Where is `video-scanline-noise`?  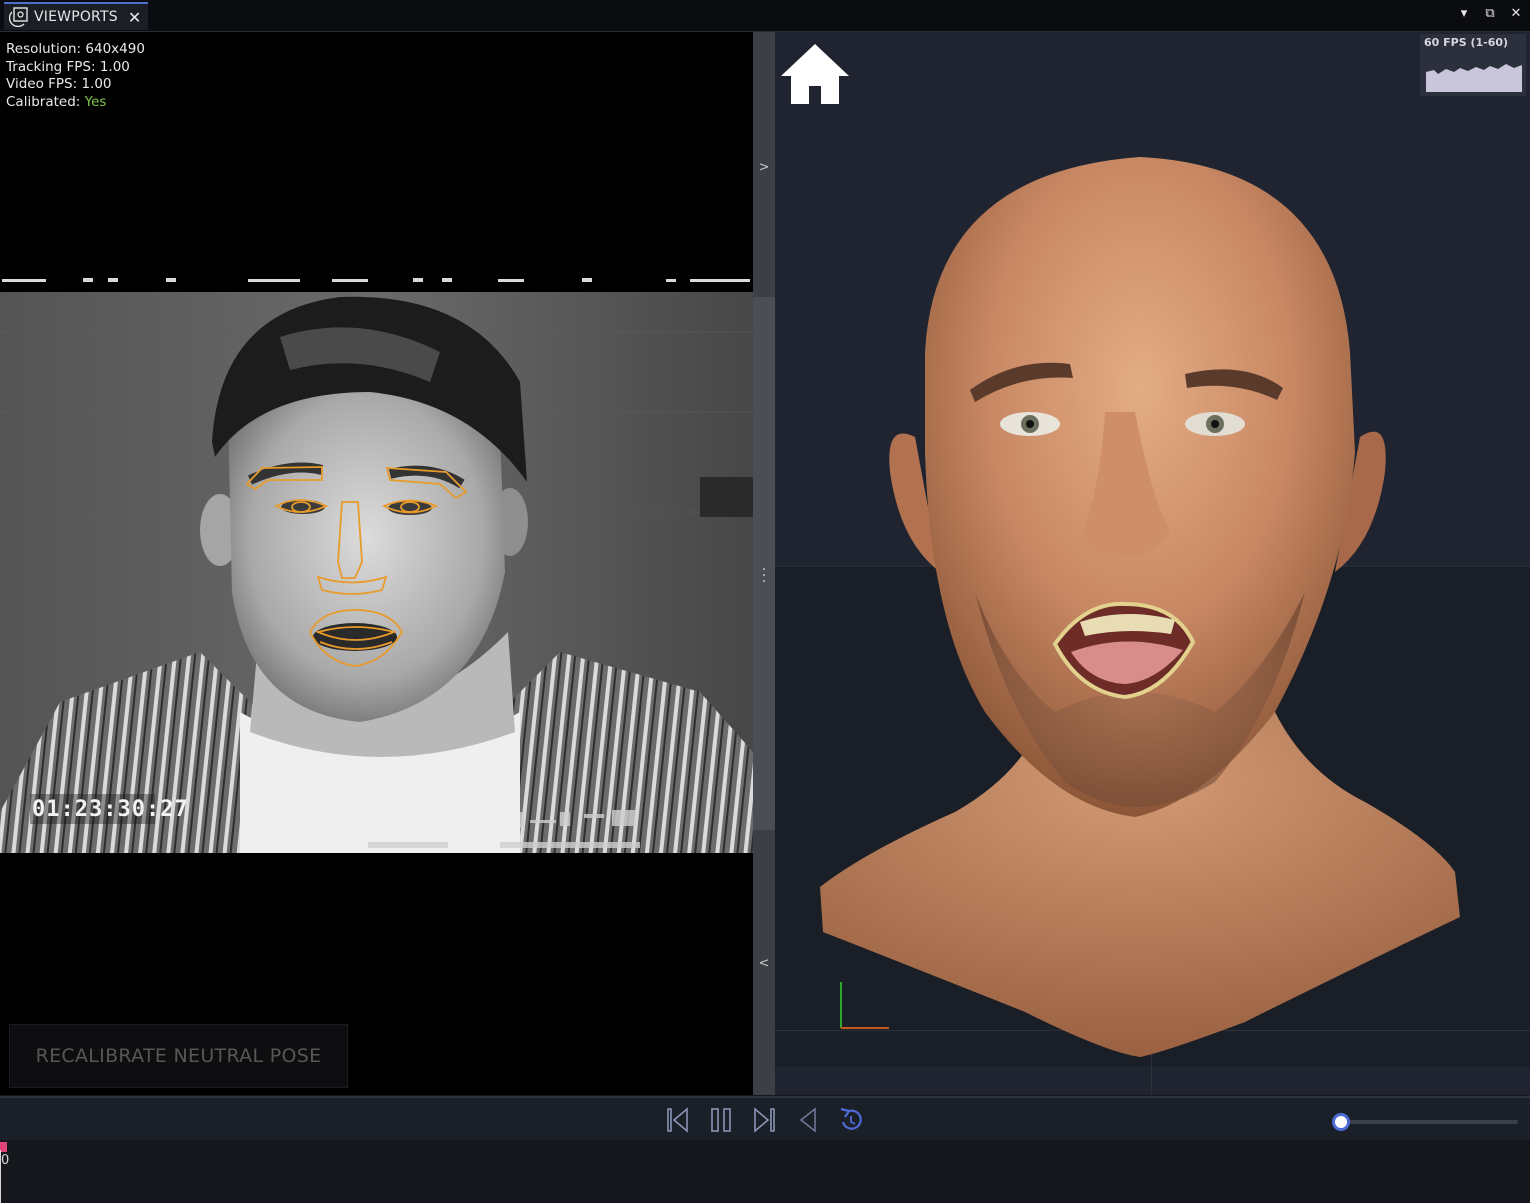
video-scanline-noise is located at coordinates (376, 280).